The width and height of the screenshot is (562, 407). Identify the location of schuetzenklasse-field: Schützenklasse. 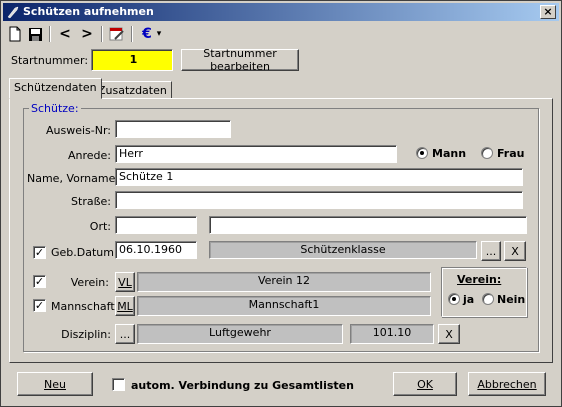
(343, 250).